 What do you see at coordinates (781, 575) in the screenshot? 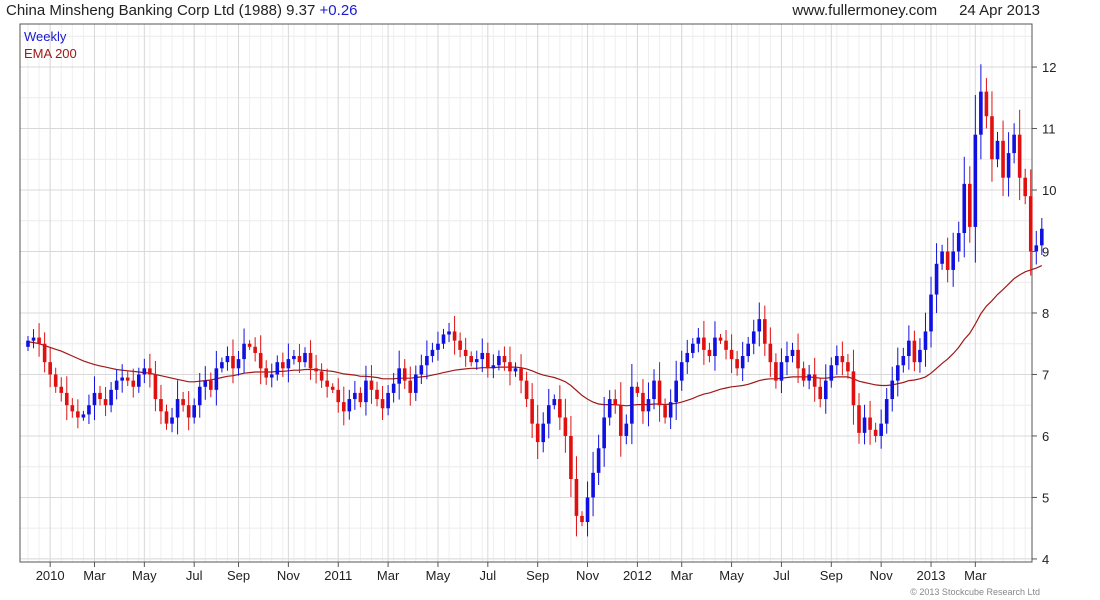
I see `x-tick-label: Jul` at bounding box center [781, 575].